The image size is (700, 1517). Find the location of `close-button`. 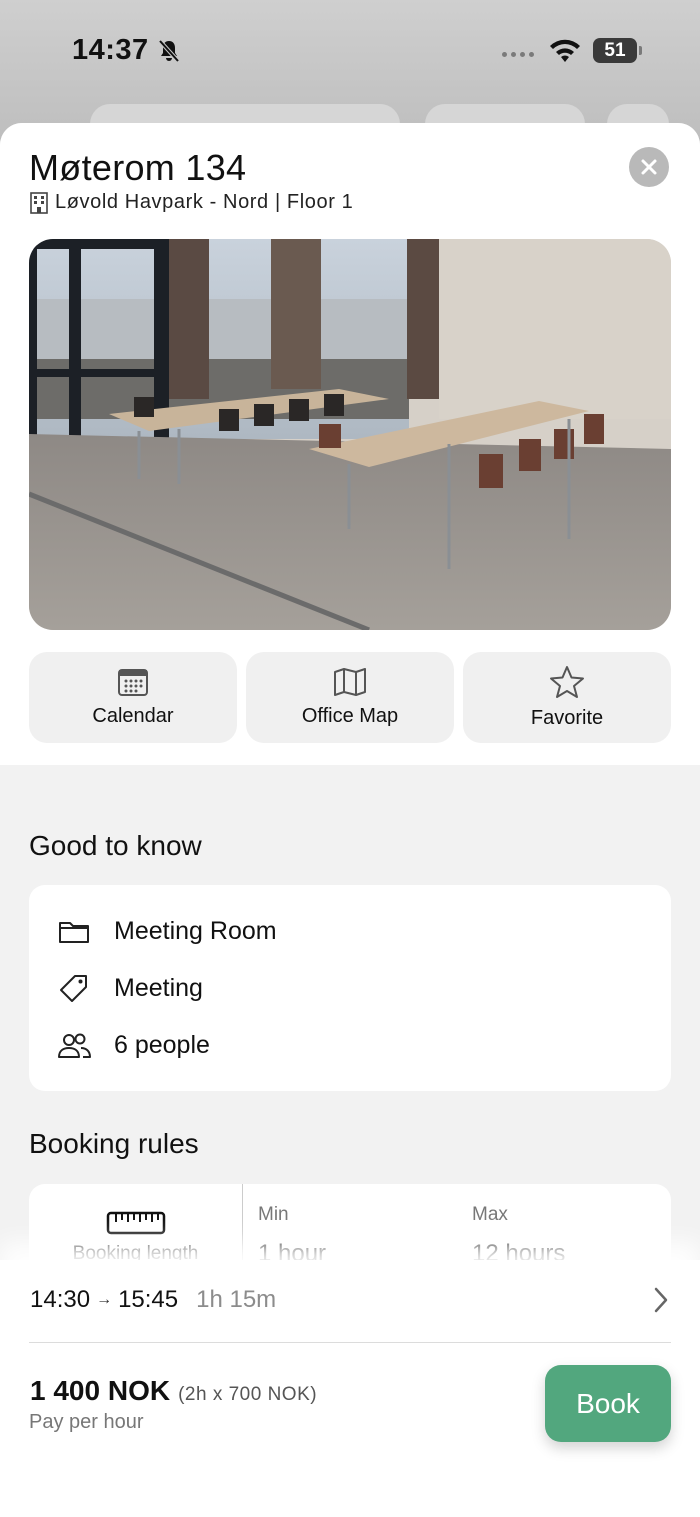

close-button is located at coordinates (649, 167).